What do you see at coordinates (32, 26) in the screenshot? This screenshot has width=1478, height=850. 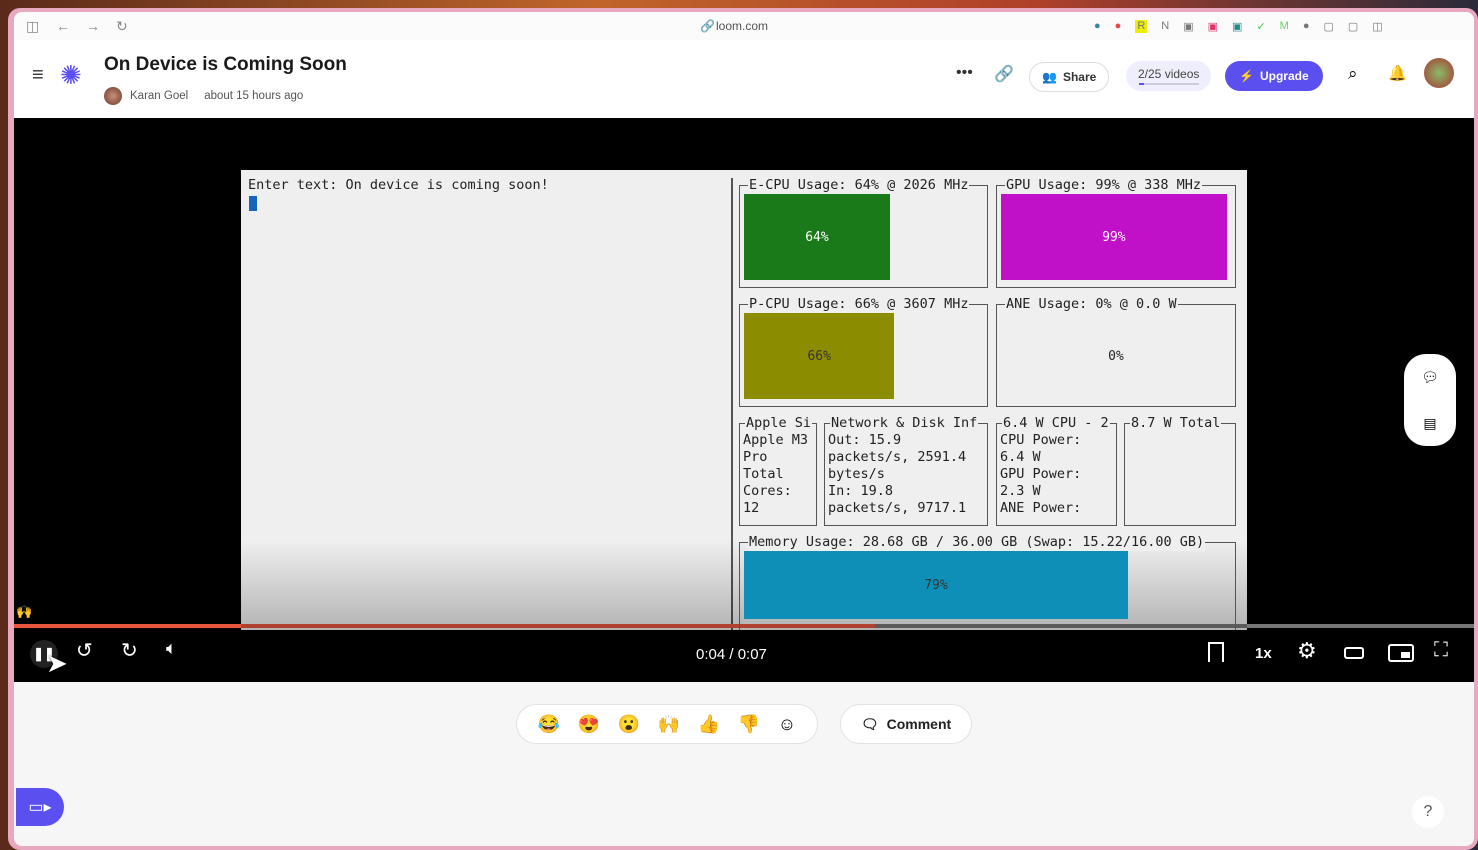 I see `sidebar-toggle-icon: ◫` at bounding box center [32, 26].